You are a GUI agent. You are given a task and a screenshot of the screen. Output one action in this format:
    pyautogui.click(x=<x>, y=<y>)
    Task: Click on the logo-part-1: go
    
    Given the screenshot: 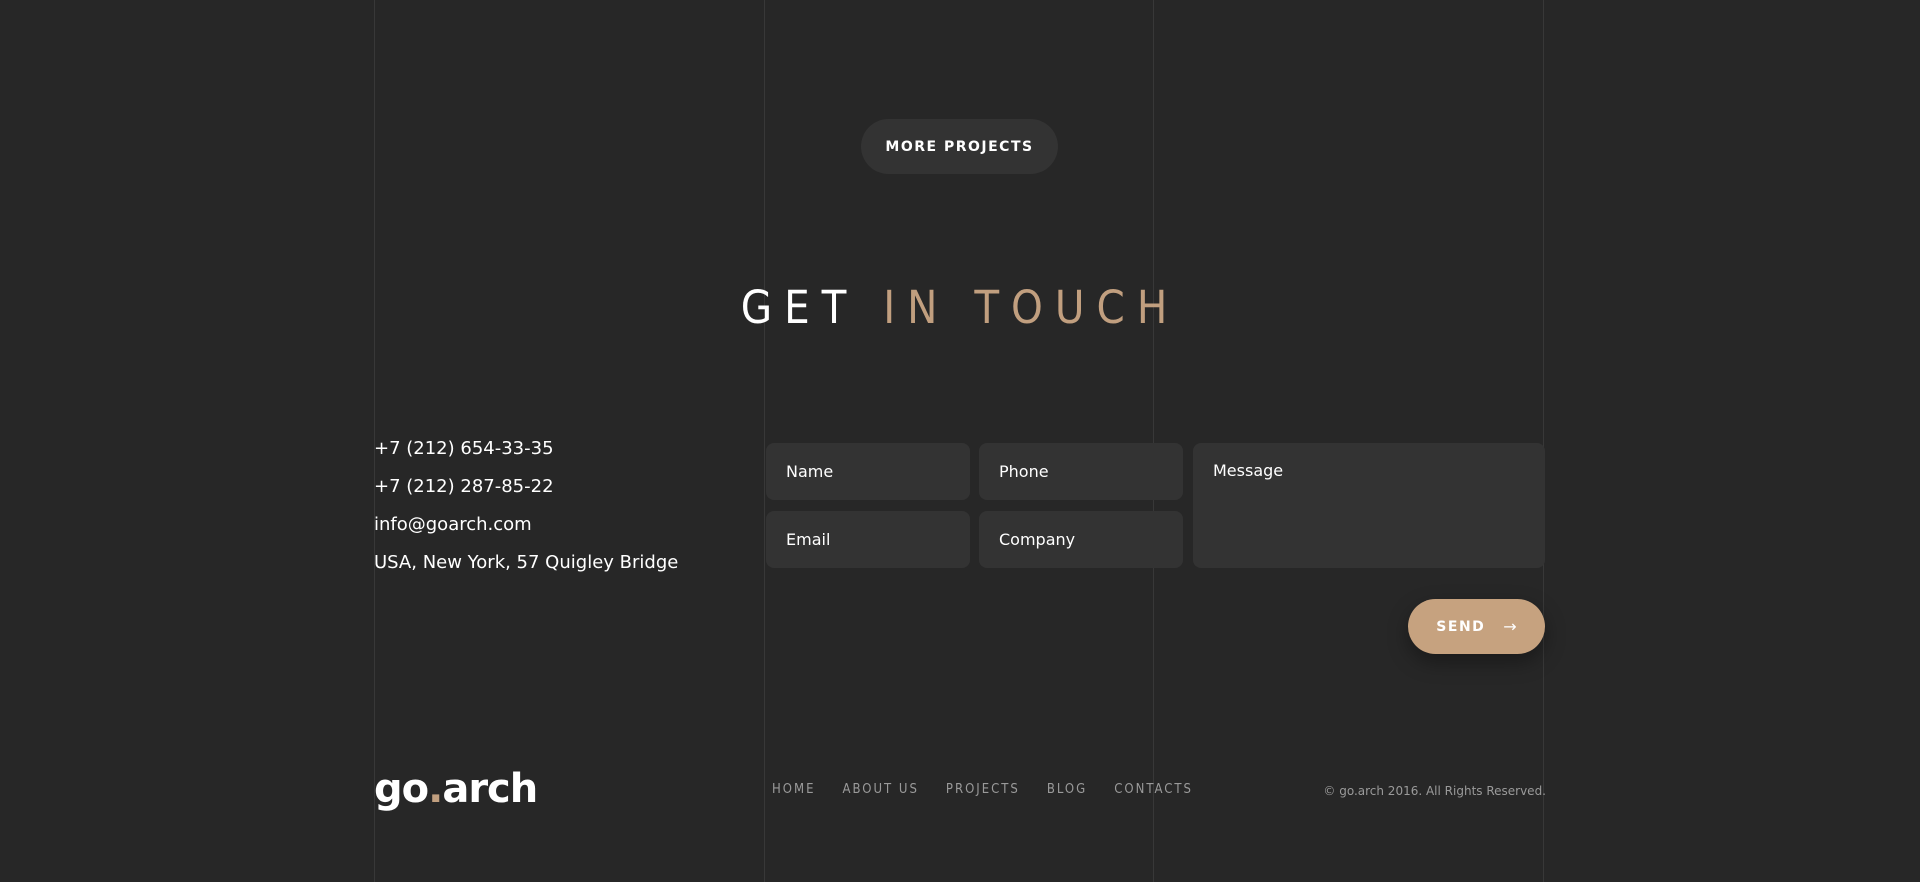 What is the action you would take?
    pyautogui.click(x=401, y=789)
    